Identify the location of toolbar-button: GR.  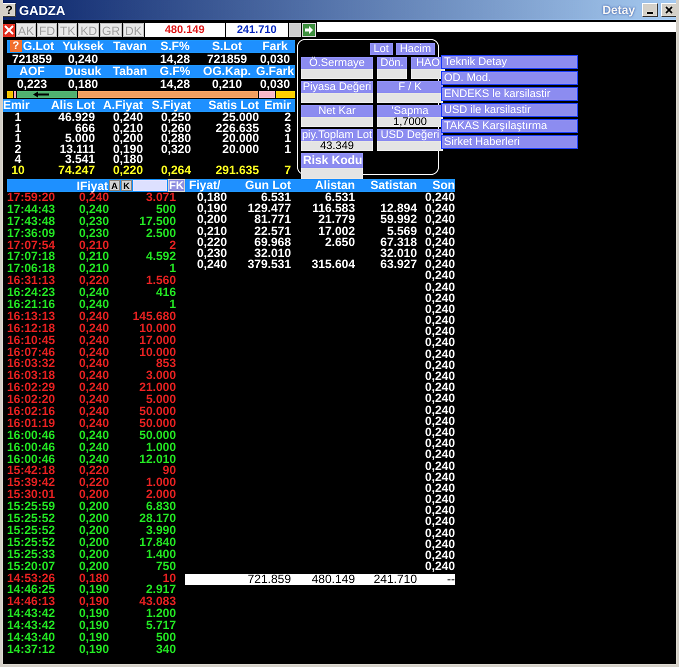
(111, 30).